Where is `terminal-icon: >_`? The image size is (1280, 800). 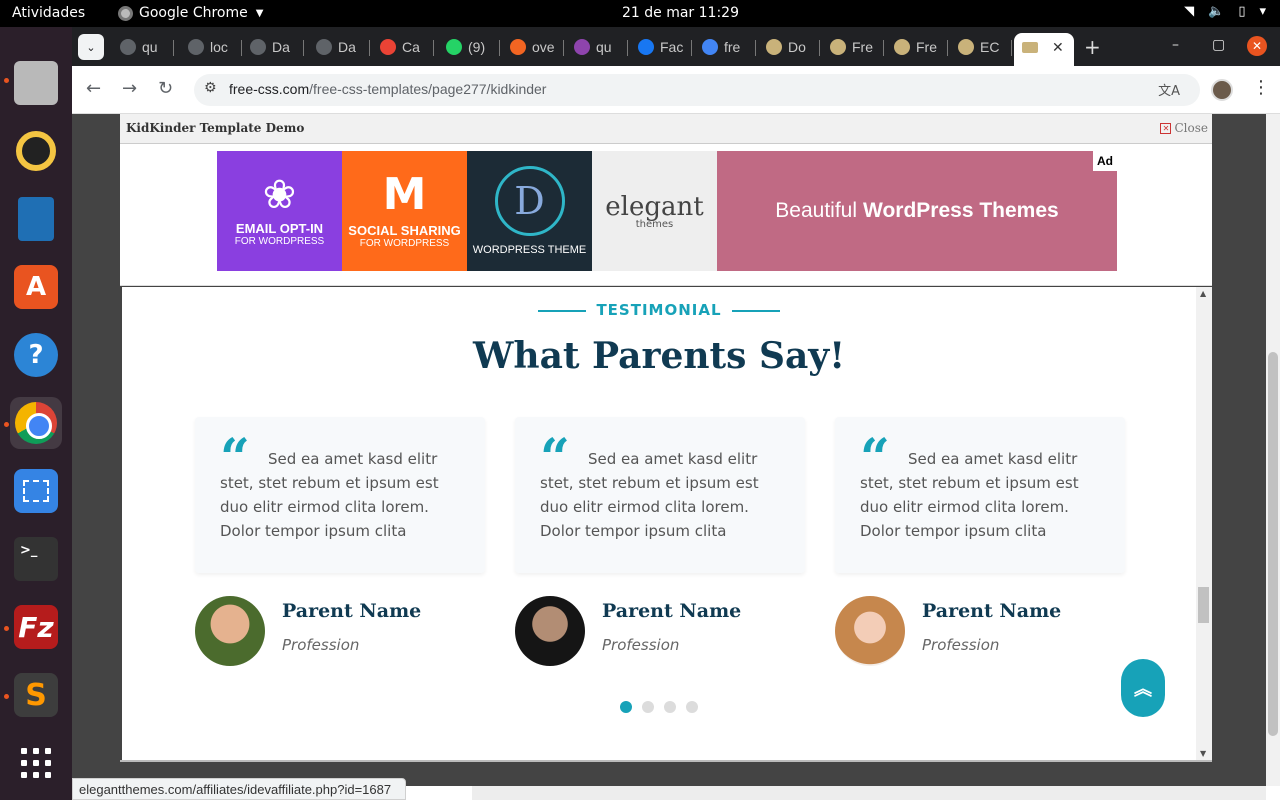 terminal-icon: >_ is located at coordinates (36, 559).